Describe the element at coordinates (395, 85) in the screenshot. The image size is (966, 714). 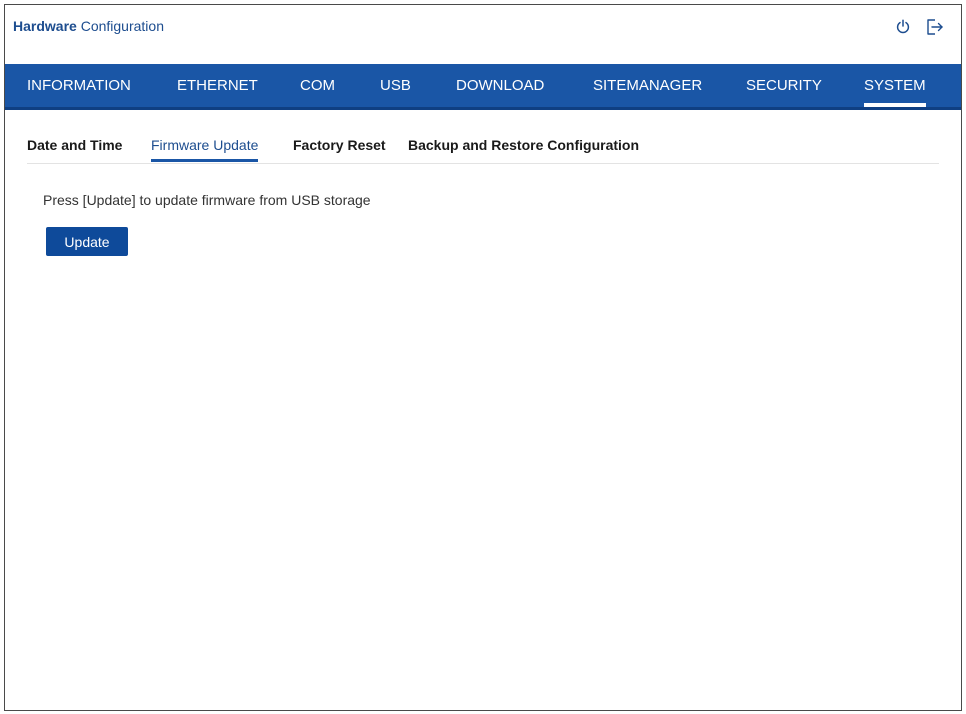
I see `nav-item-usb: USB` at that location.